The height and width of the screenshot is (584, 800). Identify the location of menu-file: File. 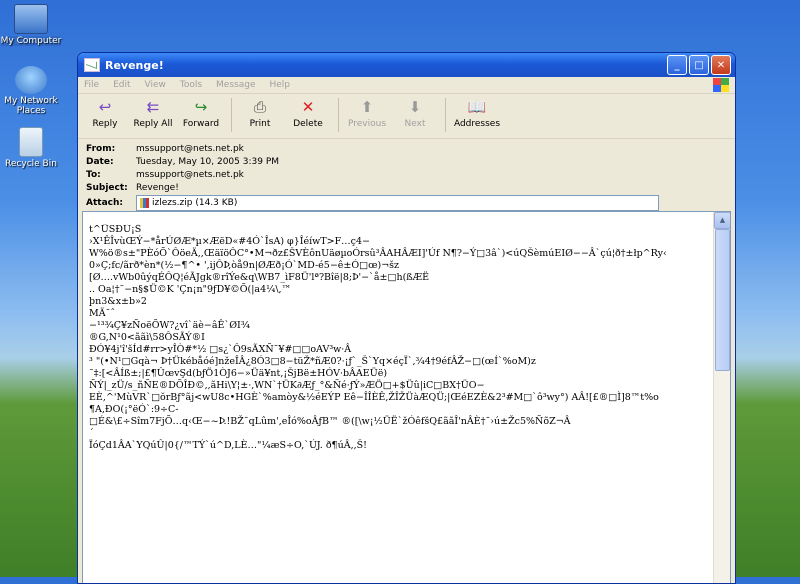
(91, 85).